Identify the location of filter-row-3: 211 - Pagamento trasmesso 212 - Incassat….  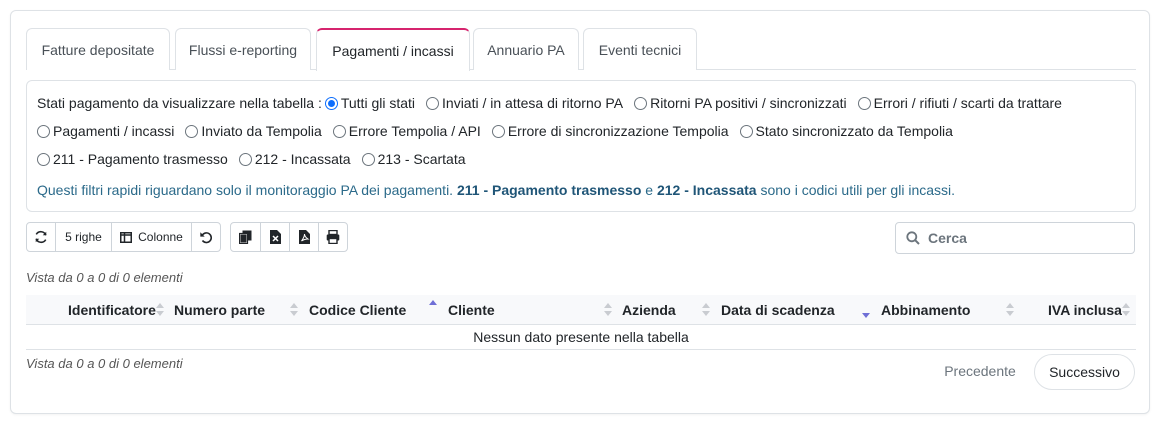
(257, 159).